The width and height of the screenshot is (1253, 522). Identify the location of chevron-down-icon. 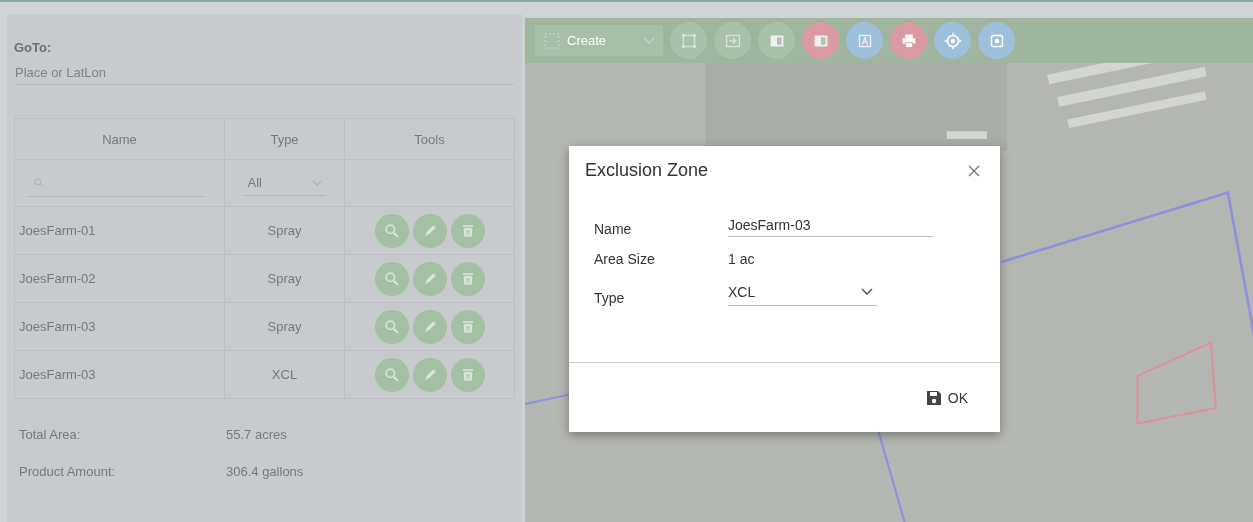
(867, 292).